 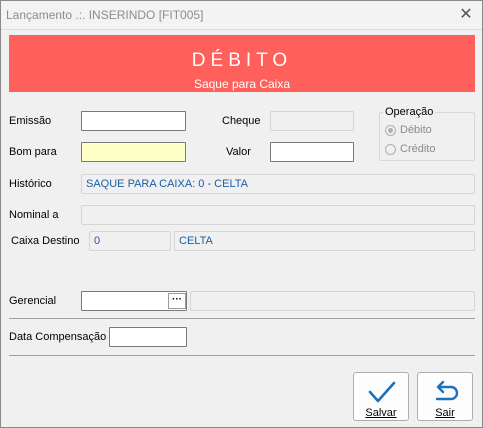 What do you see at coordinates (324, 241) in the screenshot?
I see `caixa-destino-name: CELTA` at bounding box center [324, 241].